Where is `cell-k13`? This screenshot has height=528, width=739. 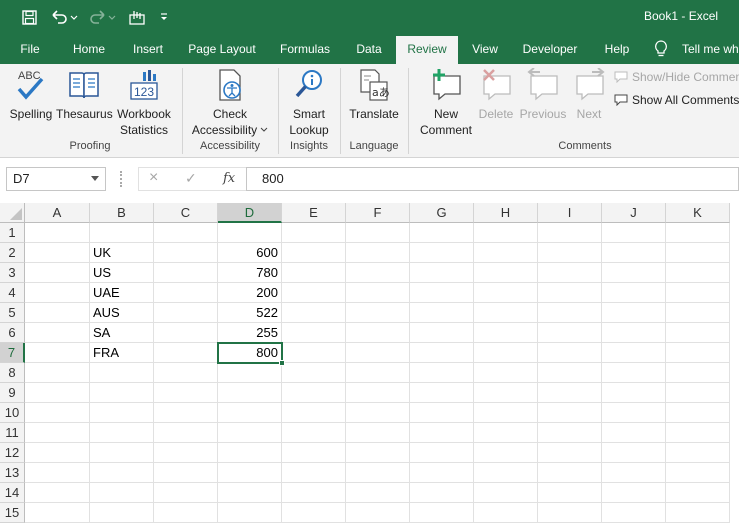
cell-k13 is located at coordinates (698, 473).